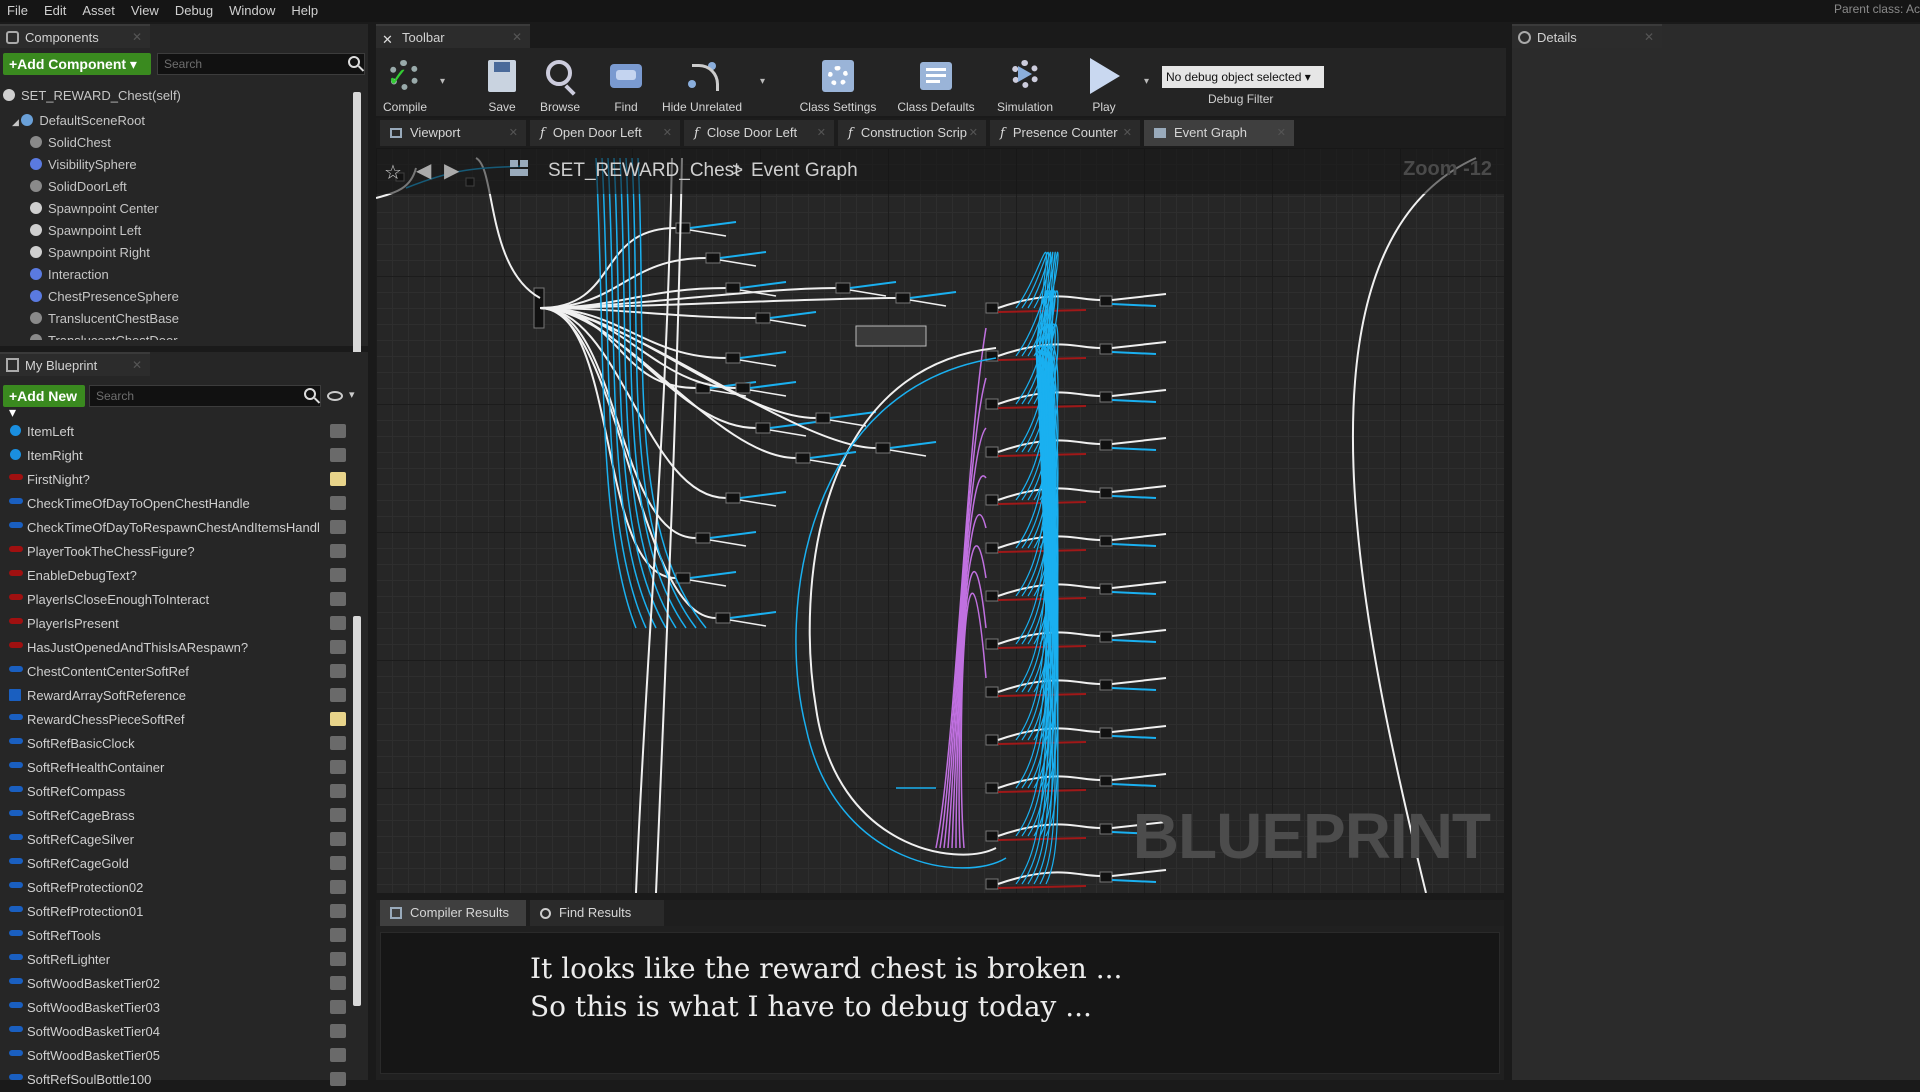 Image resolution: width=1920 pixels, height=1092 pixels. What do you see at coordinates (75, 36) in the screenshot?
I see `components-tab: Components ✕` at bounding box center [75, 36].